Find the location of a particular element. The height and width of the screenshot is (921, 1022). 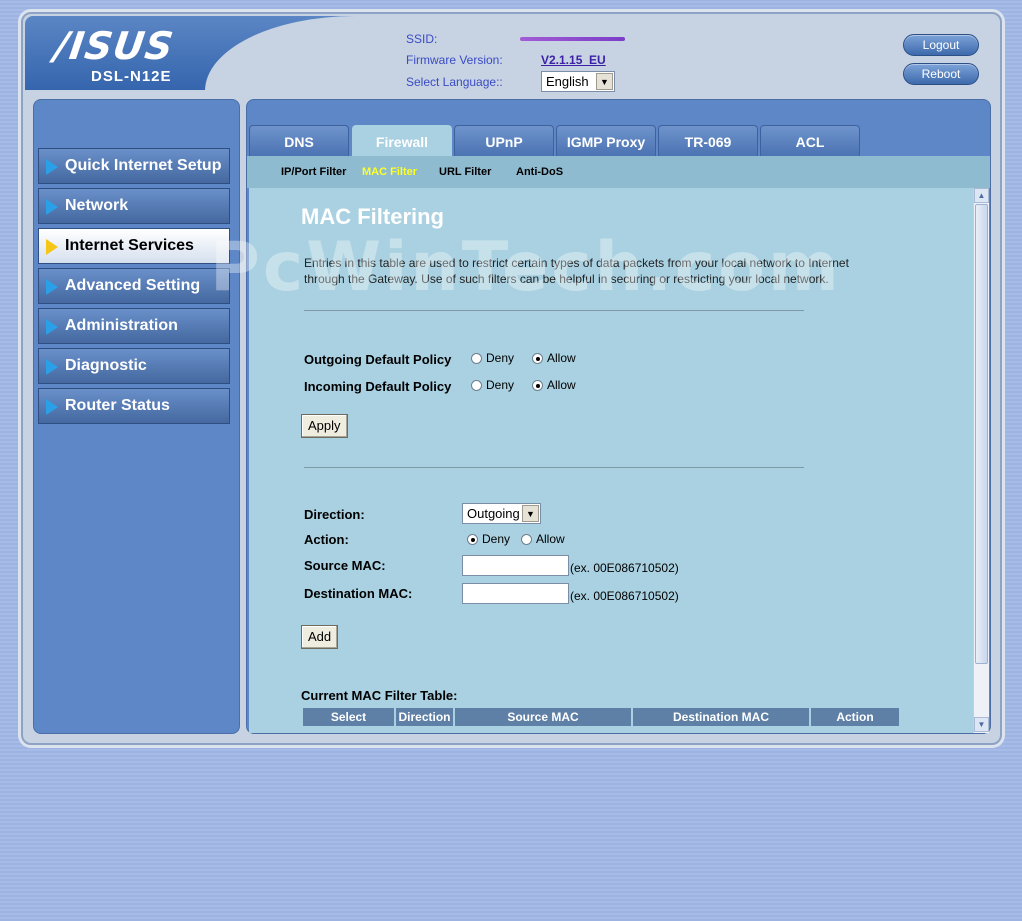

scroll-thumb is located at coordinates (981, 434).